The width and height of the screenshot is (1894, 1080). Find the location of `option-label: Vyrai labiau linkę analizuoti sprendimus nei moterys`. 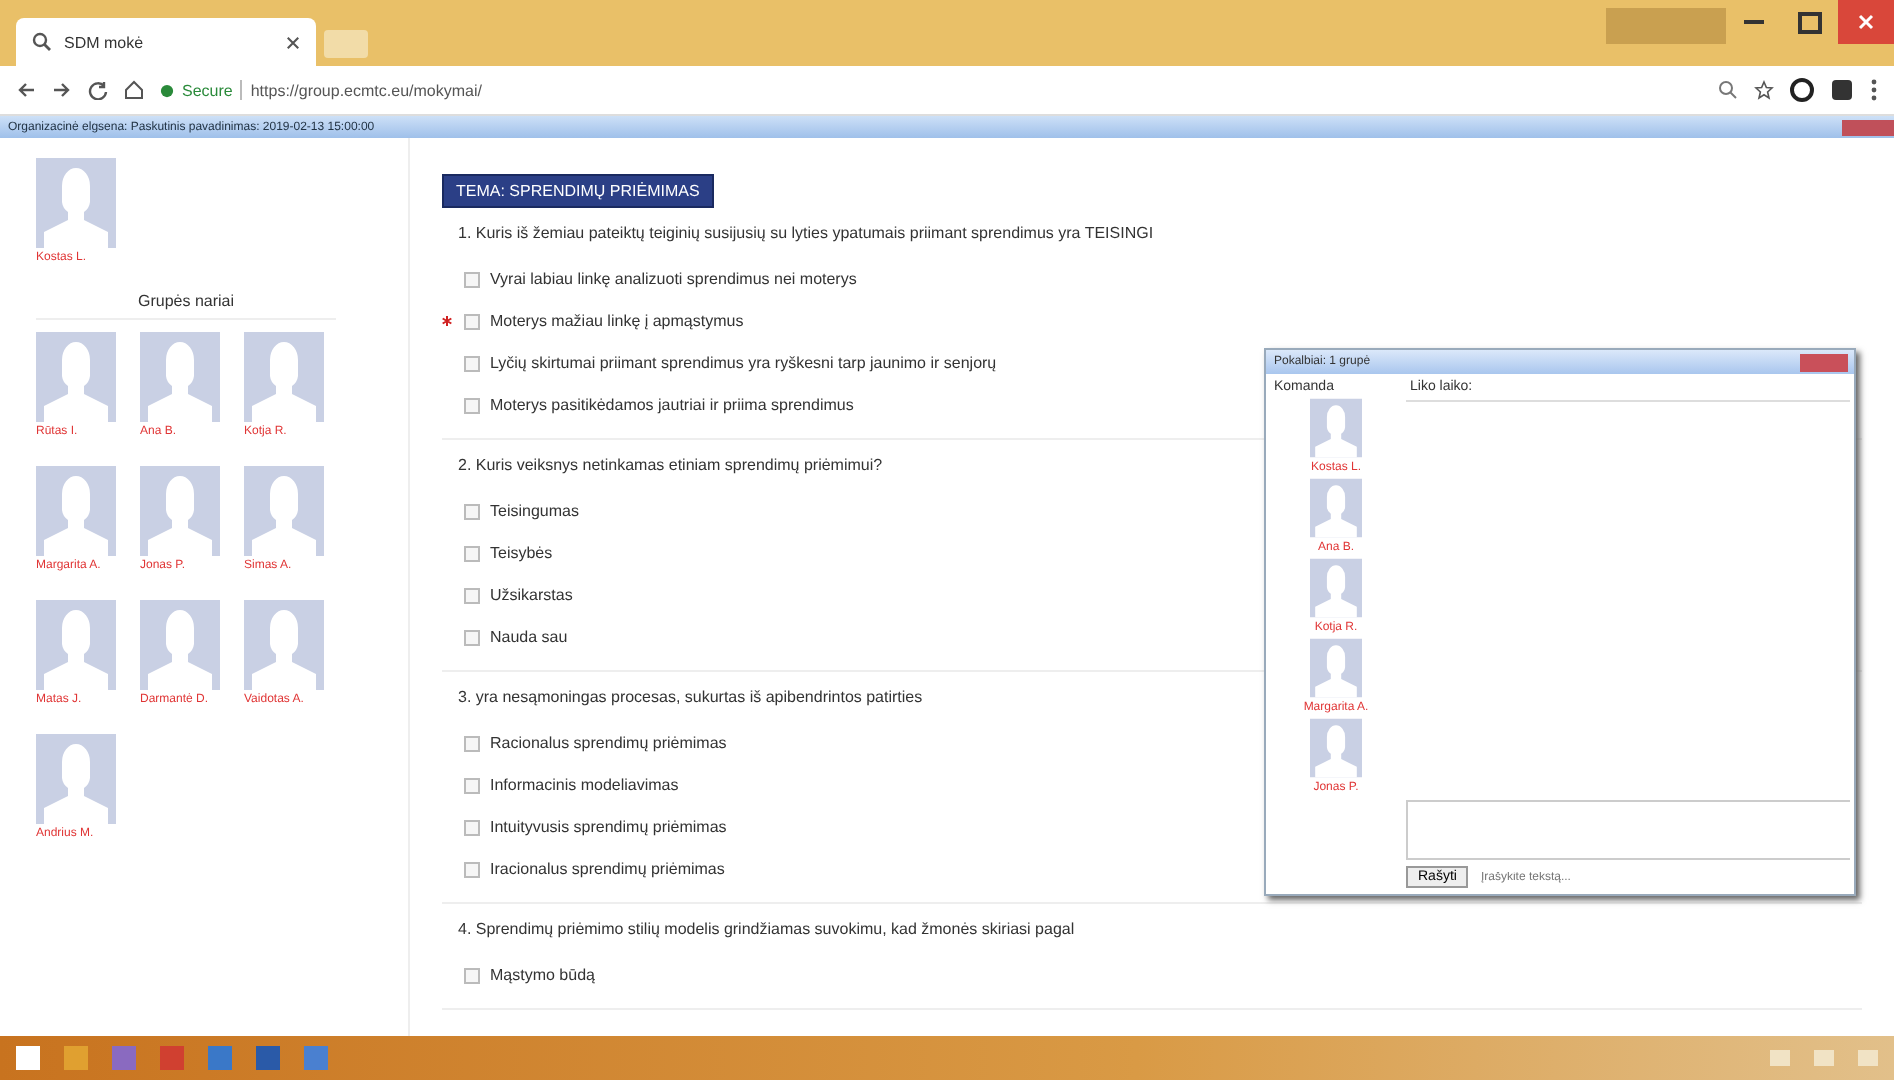

option-label: Vyrai labiau linkę analizuoti sprendimus nei moterys is located at coordinates (673, 279).